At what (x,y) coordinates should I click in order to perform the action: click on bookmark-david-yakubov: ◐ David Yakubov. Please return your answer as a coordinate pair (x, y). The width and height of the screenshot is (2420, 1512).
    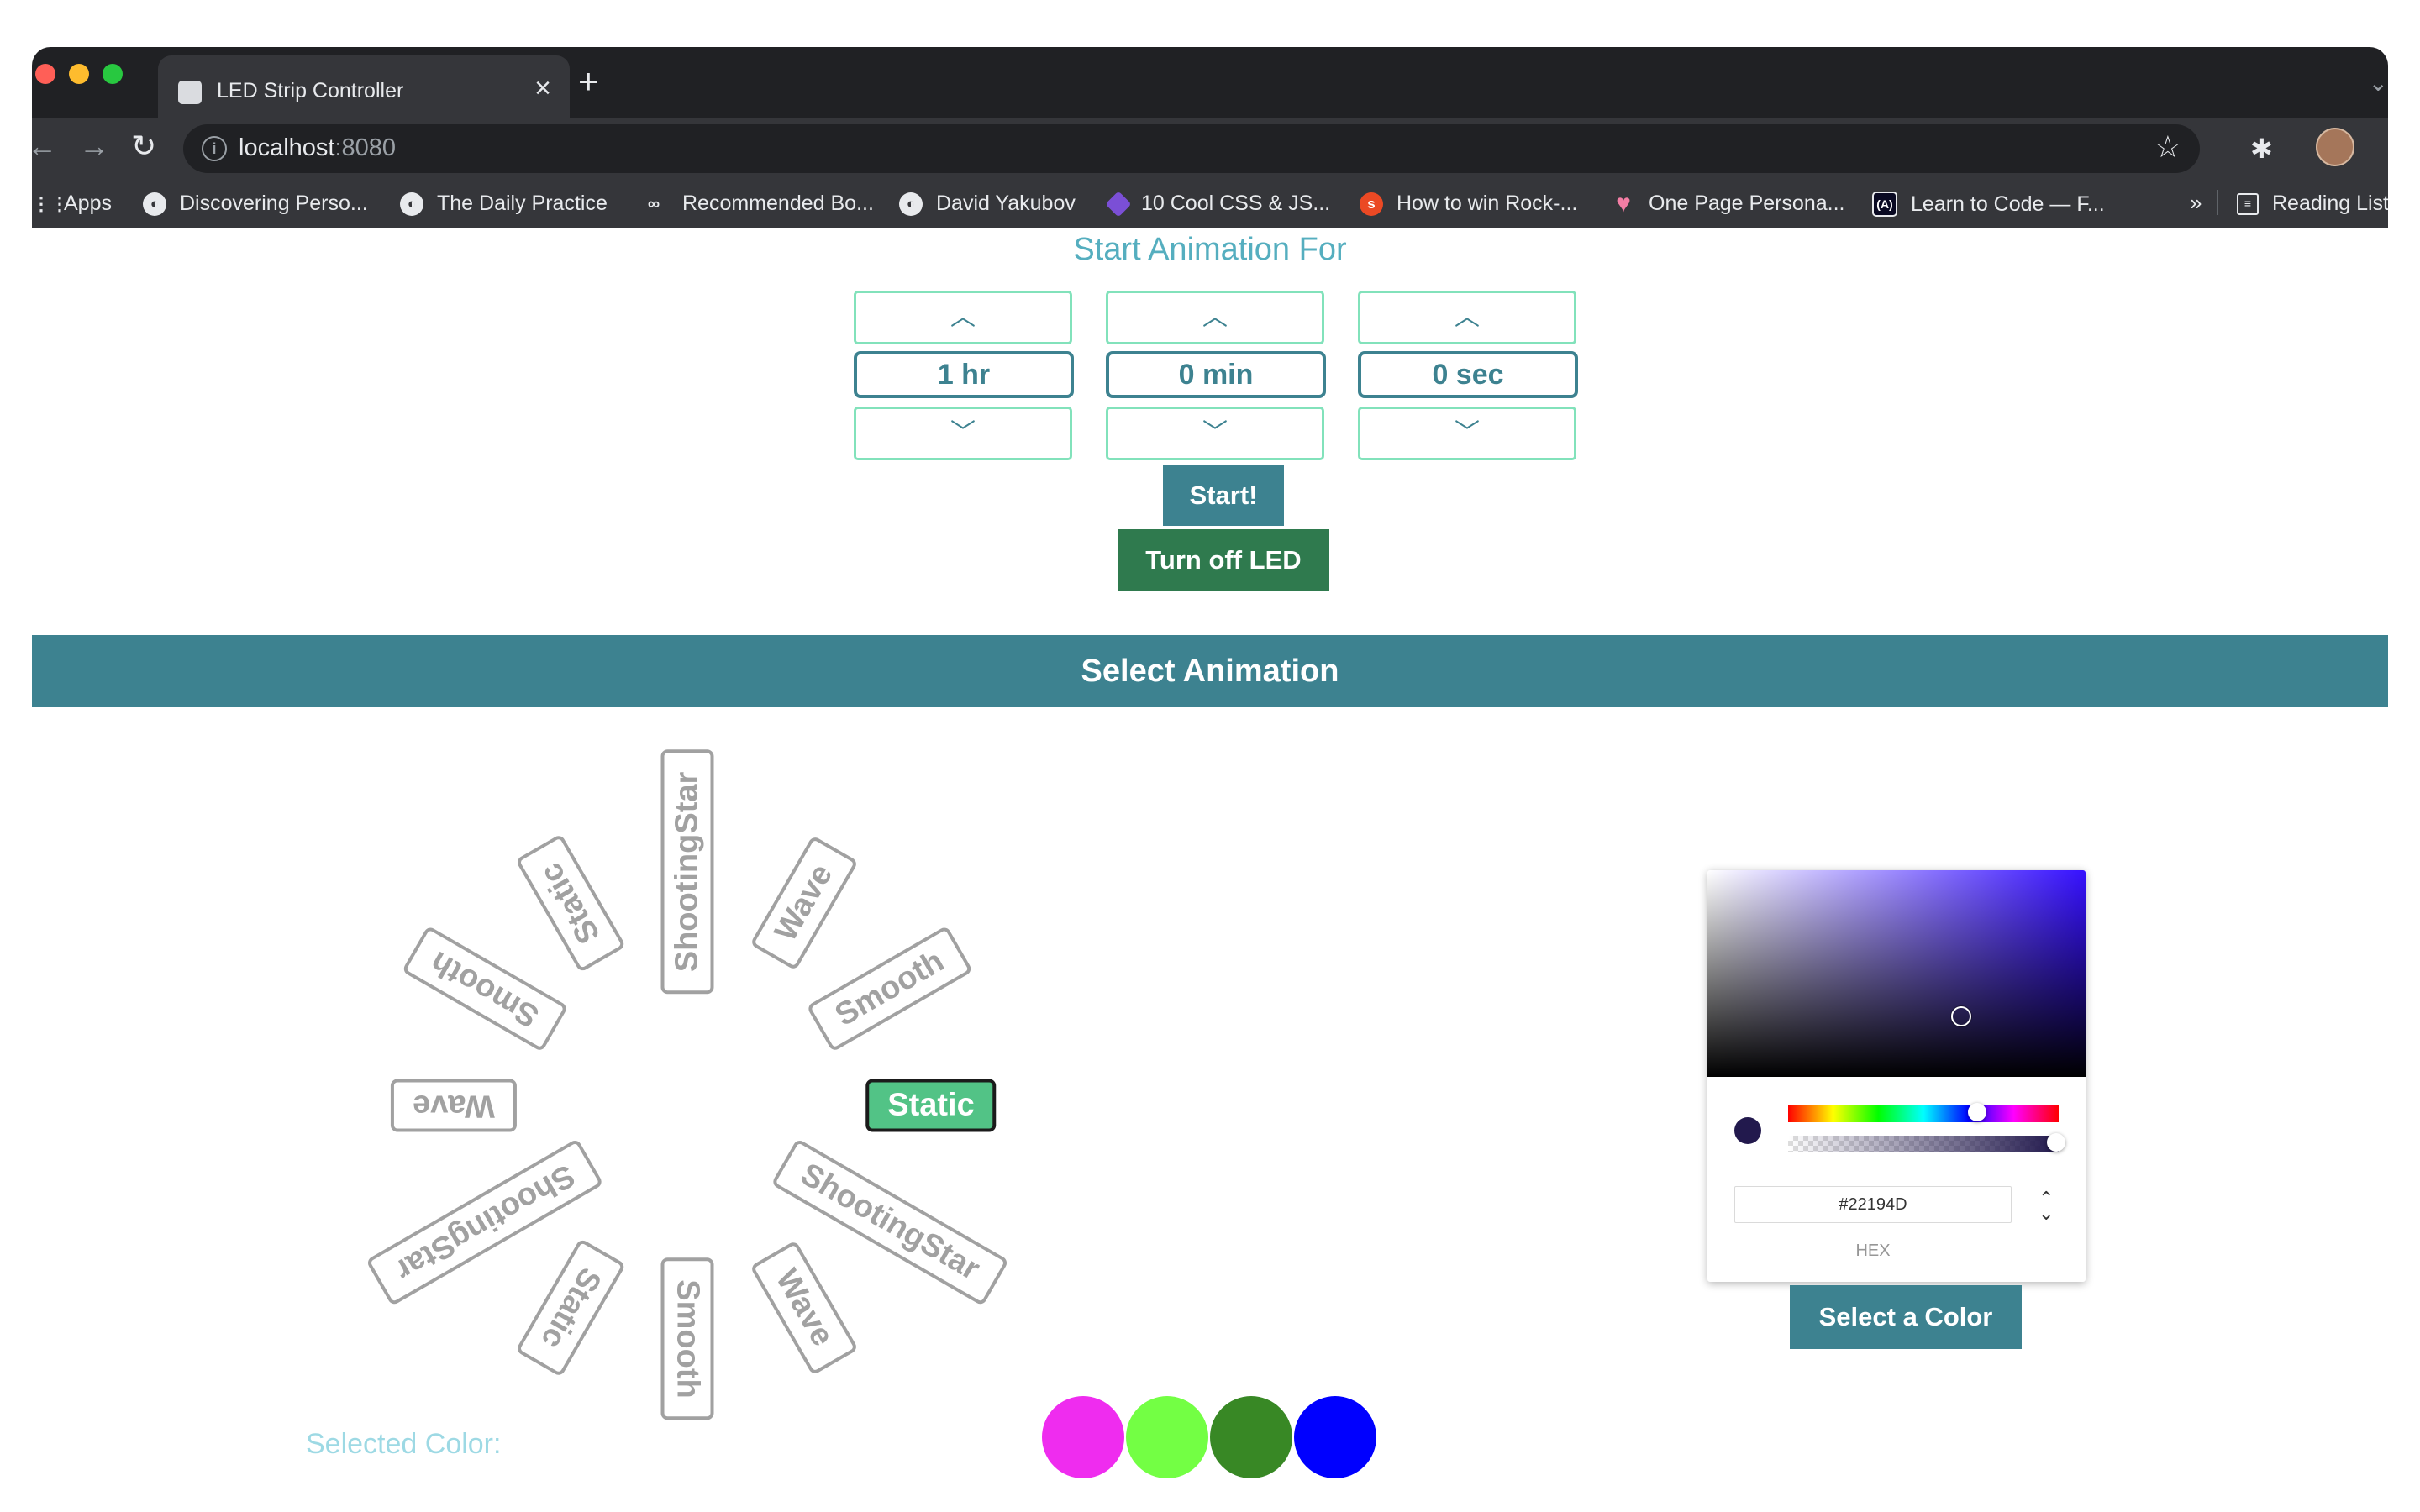
    Looking at the image, I should click on (988, 204).